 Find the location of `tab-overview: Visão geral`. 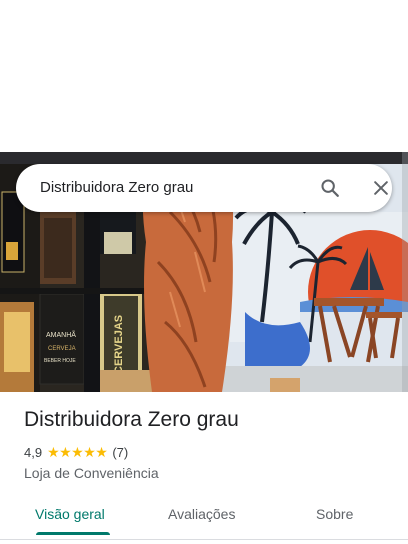

tab-overview: Visão geral is located at coordinates (70, 514).